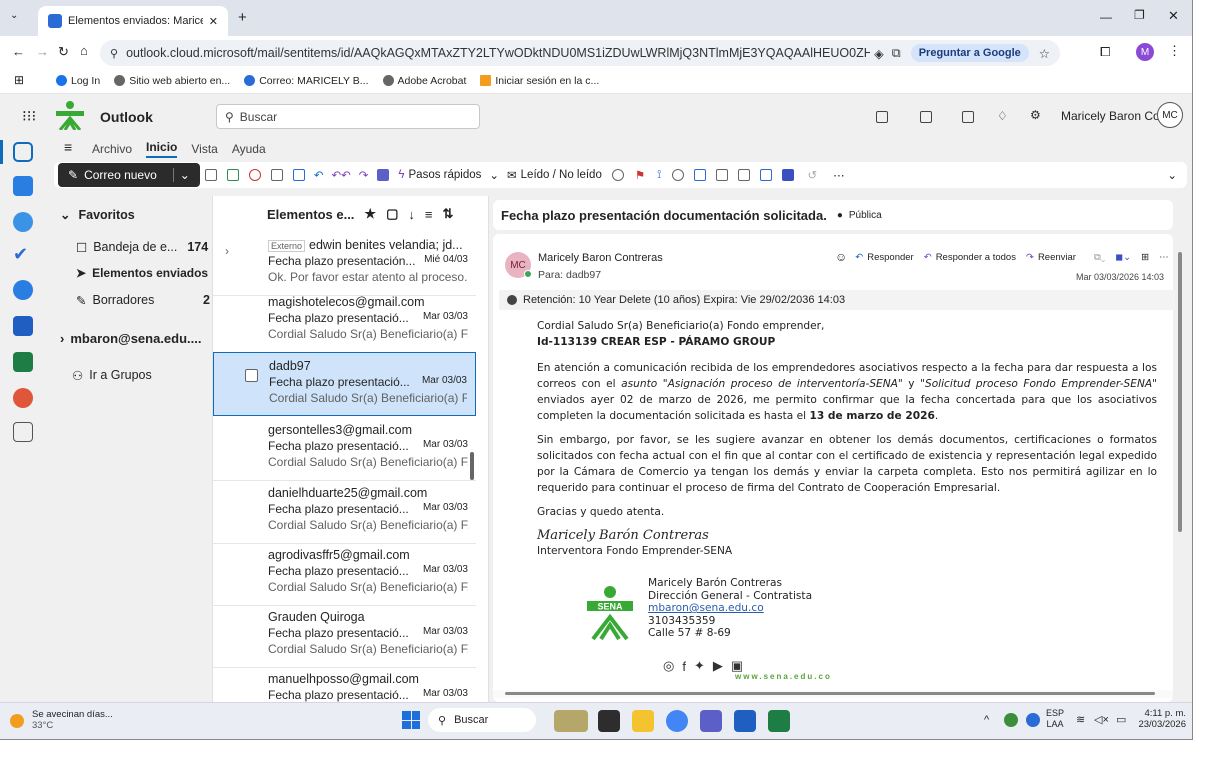  Describe the element at coordinates (744, 175) in the screenshot. I see `apps-icon` at that location.